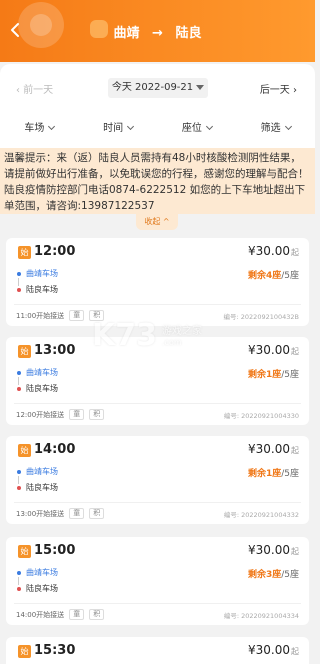 The height and width of the screenshot is (664, 320). What do you see at coordinates (157, 222) in the screenshot?
I see `collapse-button: 收起 ^` at bounding box center [157, 222].